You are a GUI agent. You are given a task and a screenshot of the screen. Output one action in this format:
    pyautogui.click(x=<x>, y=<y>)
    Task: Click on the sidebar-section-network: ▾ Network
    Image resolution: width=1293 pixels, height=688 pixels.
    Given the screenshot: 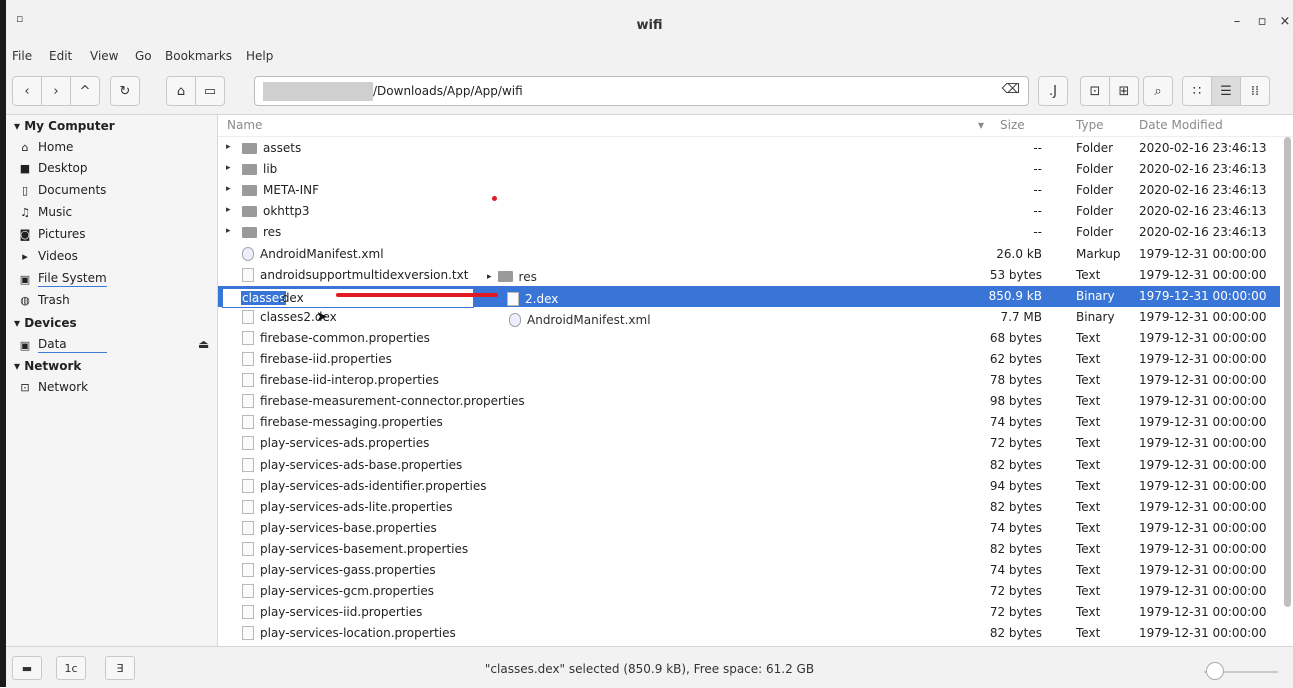 What is the action you would take?
    pyautogui.click(x=47, y=366)
    